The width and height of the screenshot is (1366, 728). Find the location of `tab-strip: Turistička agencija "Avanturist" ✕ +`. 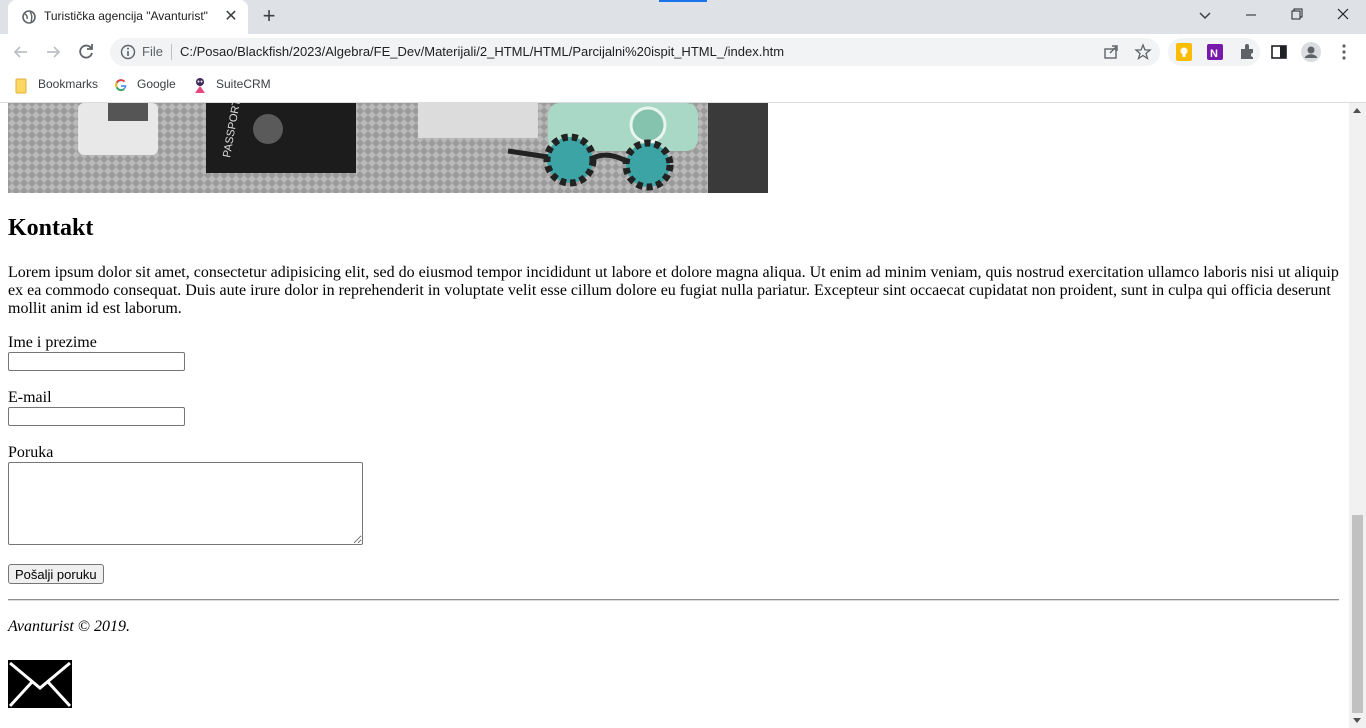

tab-strip: Turistička agencija "Avanturist" ✕ + is located at coordinates (683, 17).